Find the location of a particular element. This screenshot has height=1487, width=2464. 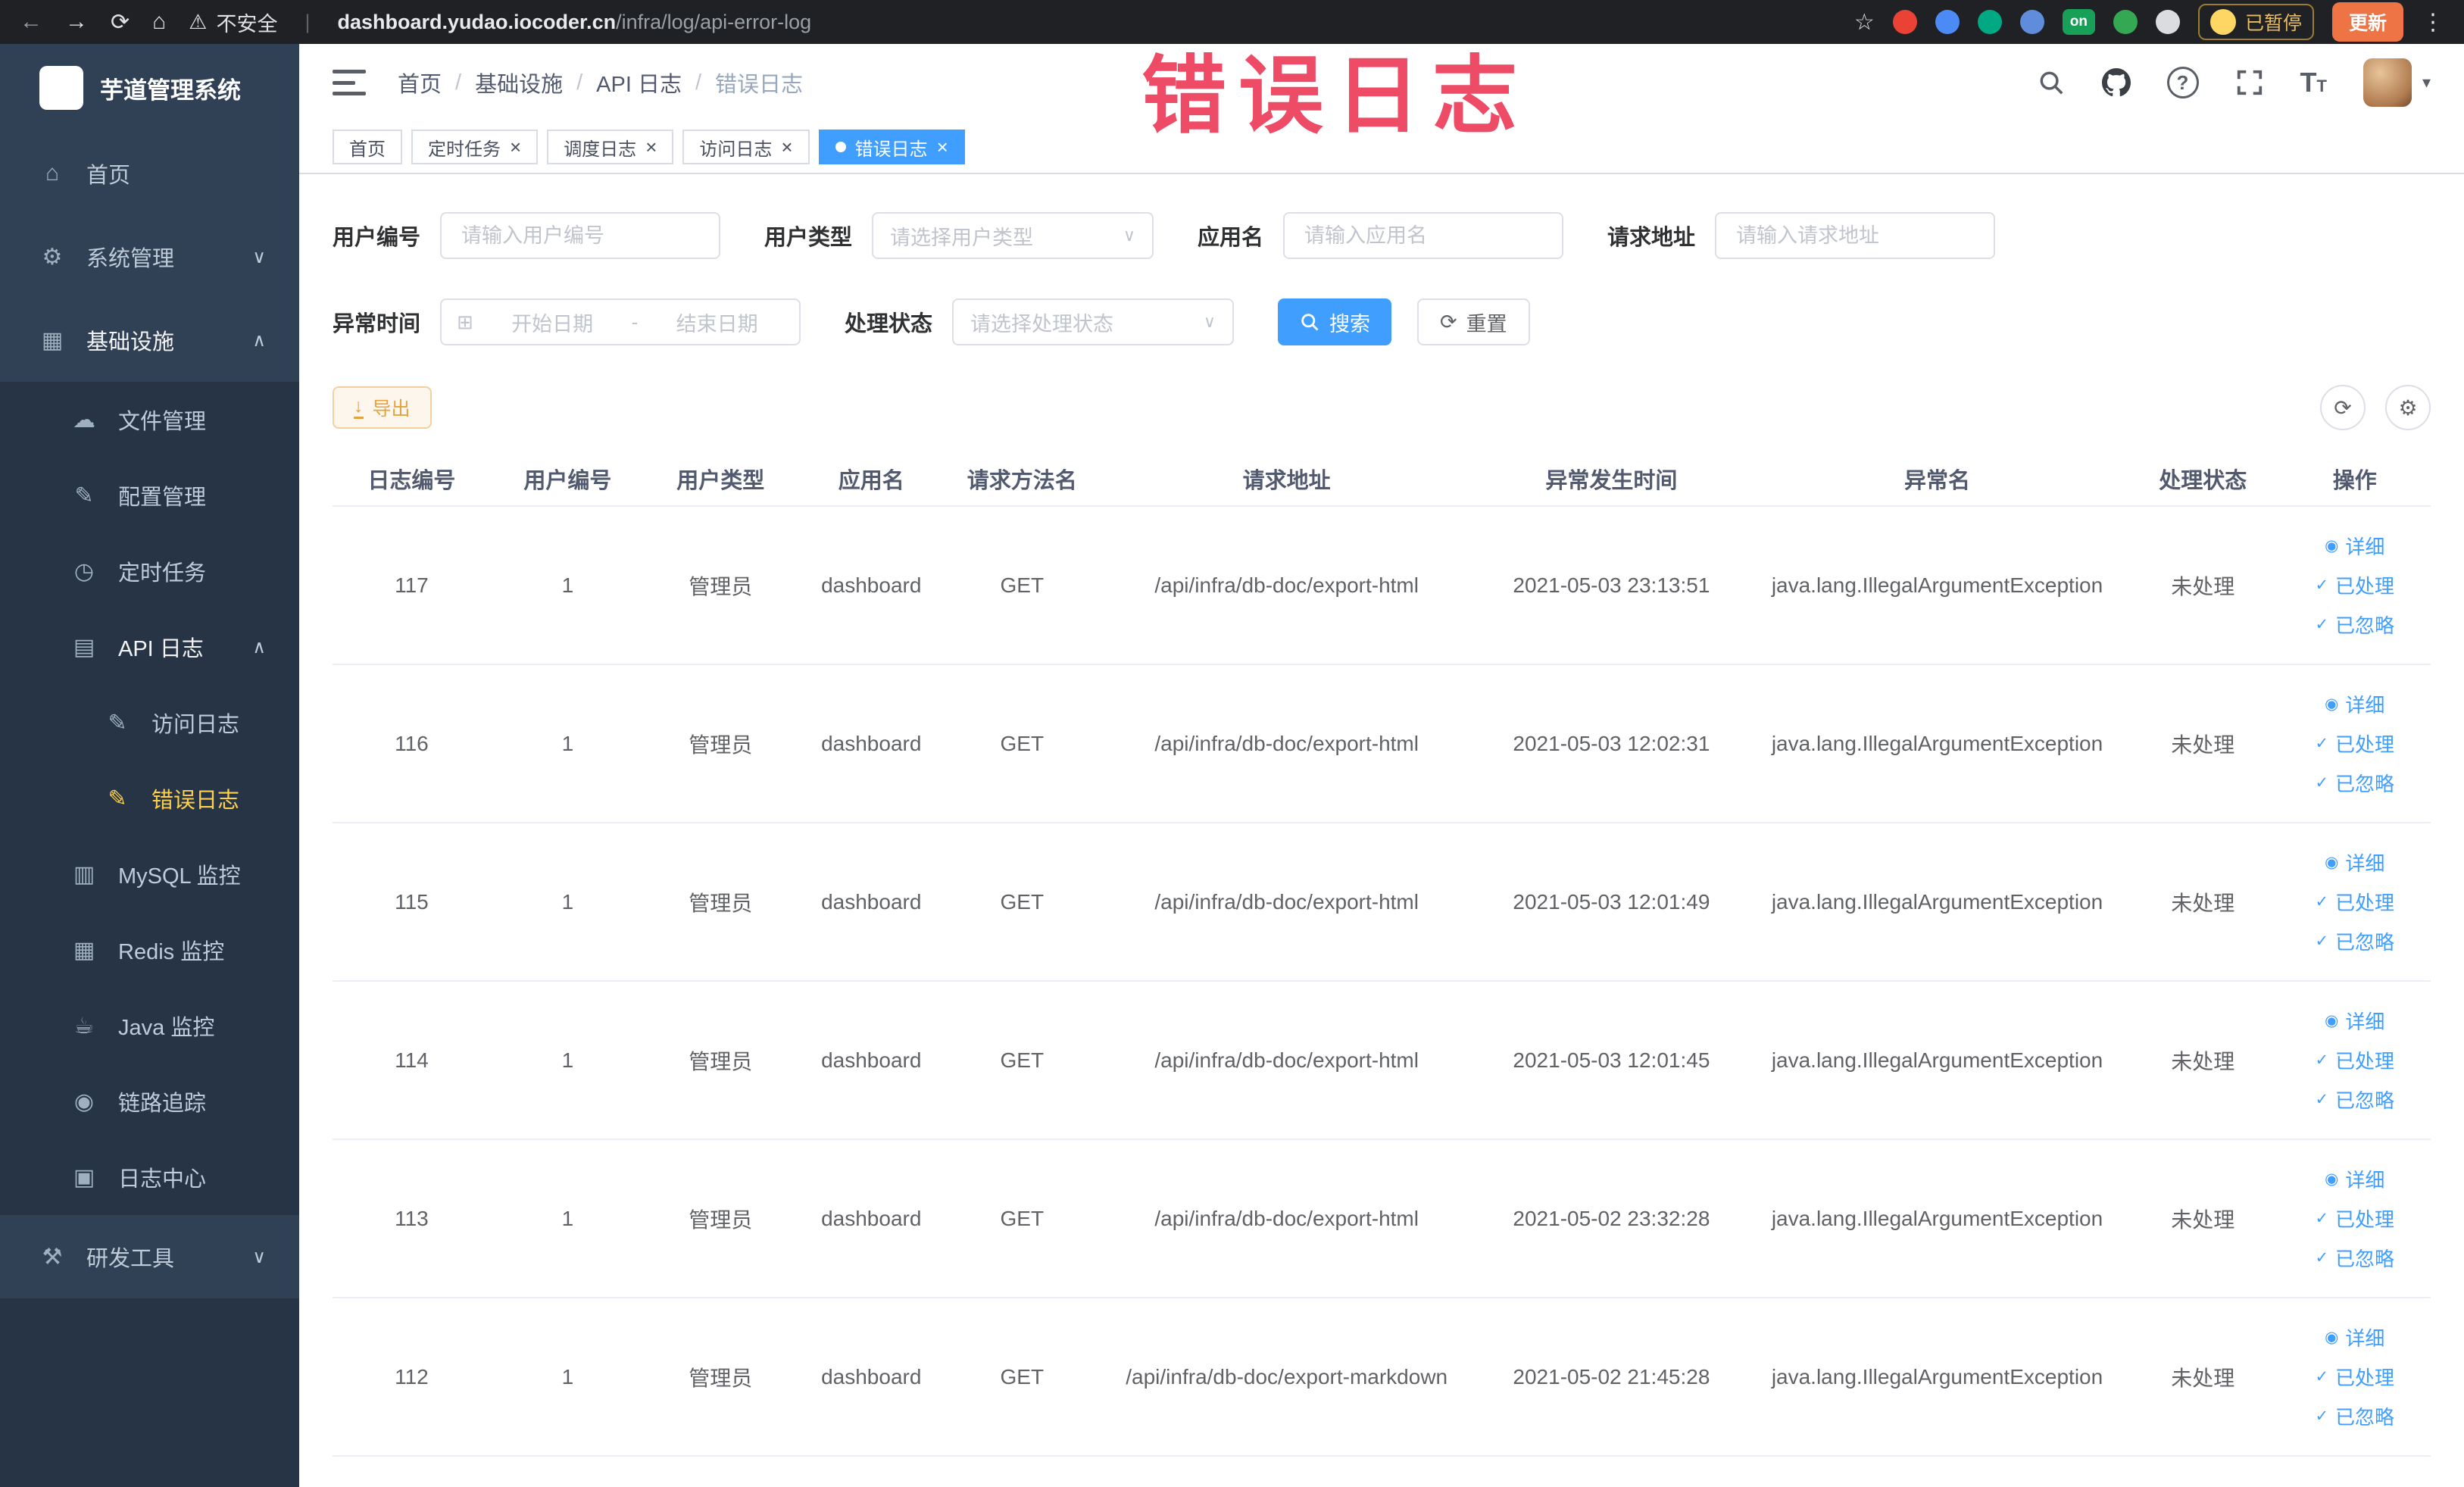

column-header: 操作 is located at coordinates (2354, 479).